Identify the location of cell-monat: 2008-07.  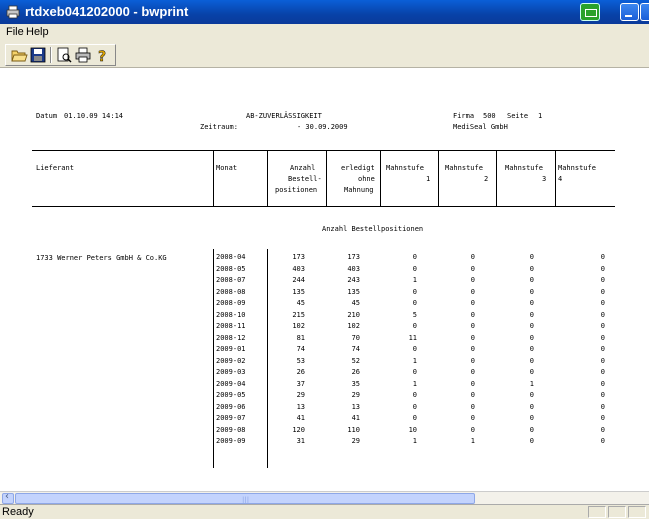
(231, 280).